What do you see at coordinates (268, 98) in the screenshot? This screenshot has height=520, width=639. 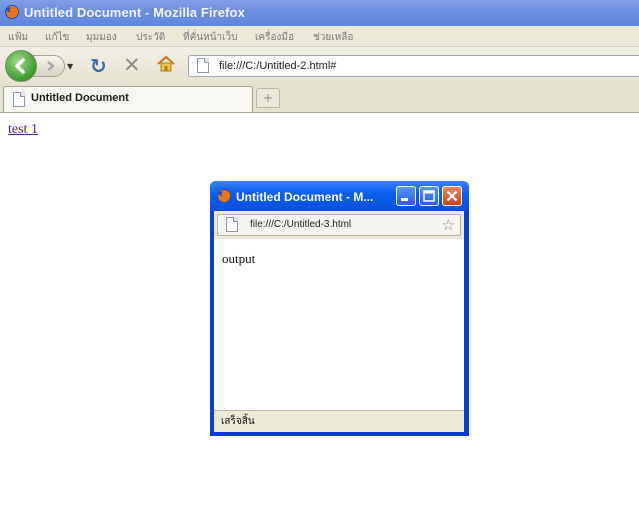 I see `new-tab-button: +` at bounding box center [268, 98].